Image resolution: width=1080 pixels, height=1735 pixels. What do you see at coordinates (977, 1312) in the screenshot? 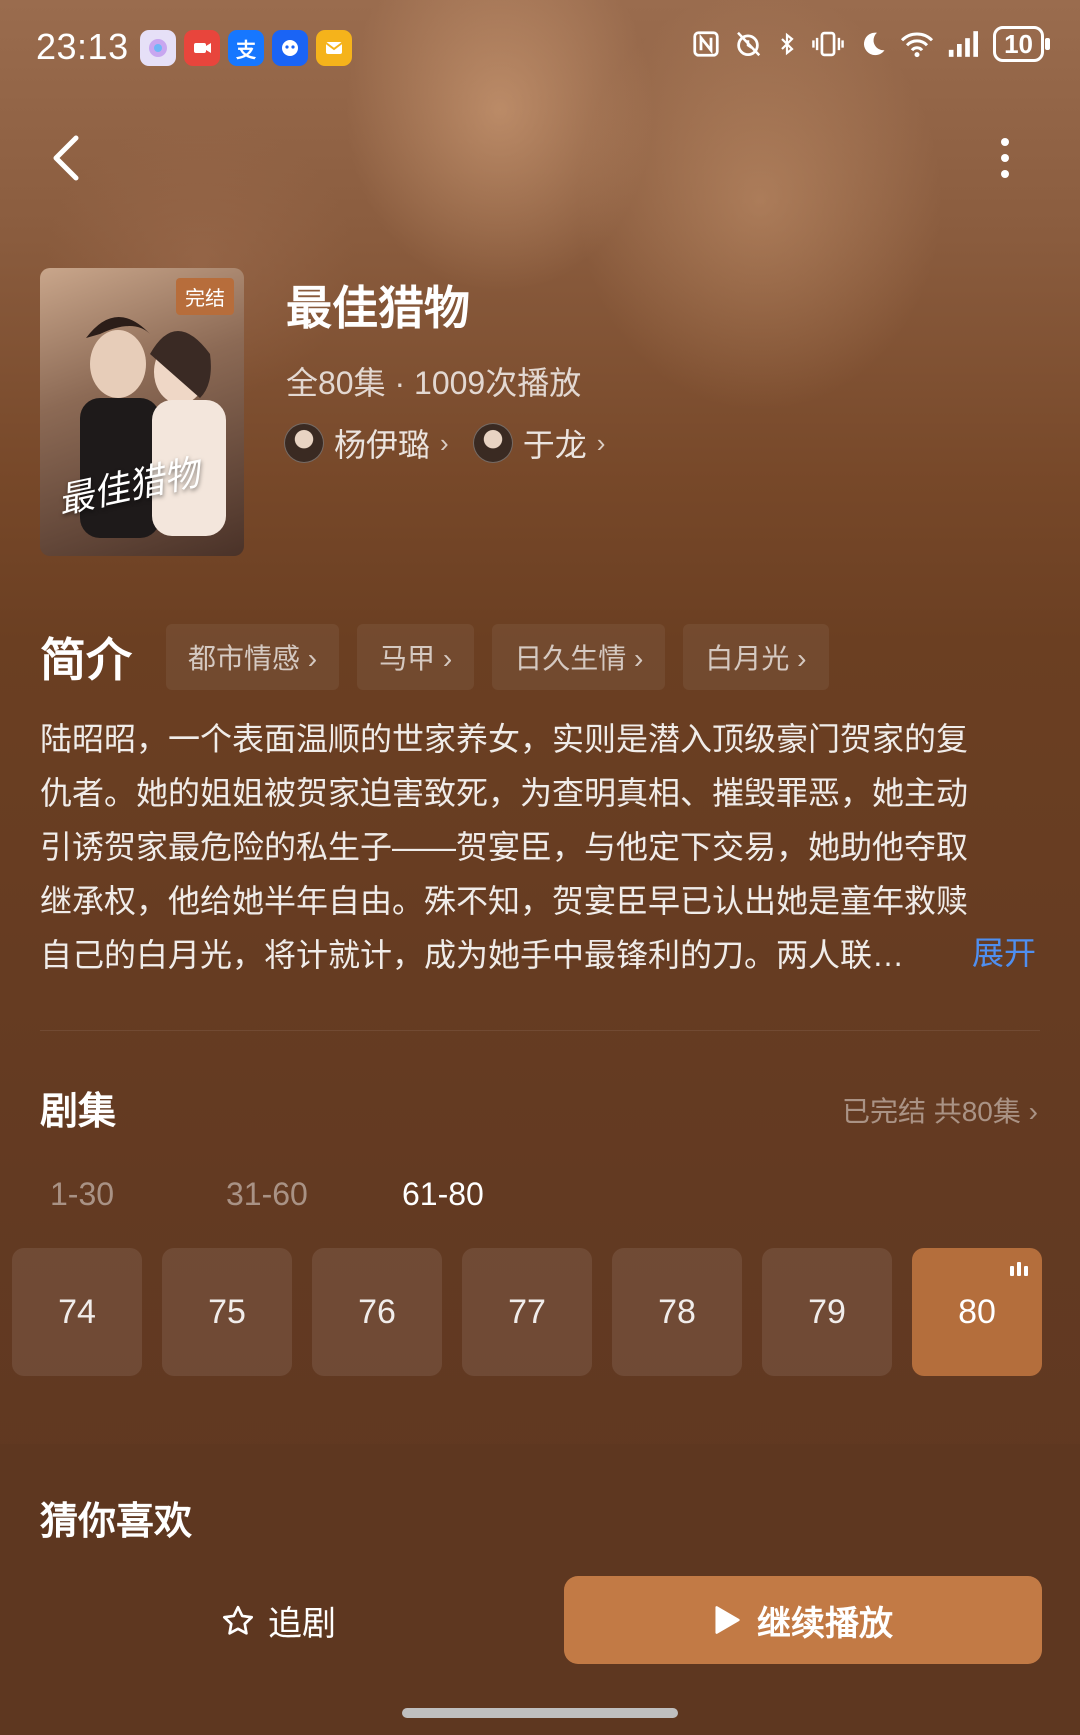
I see `episode-button-current: 80` at bounding box center [977, 1312].